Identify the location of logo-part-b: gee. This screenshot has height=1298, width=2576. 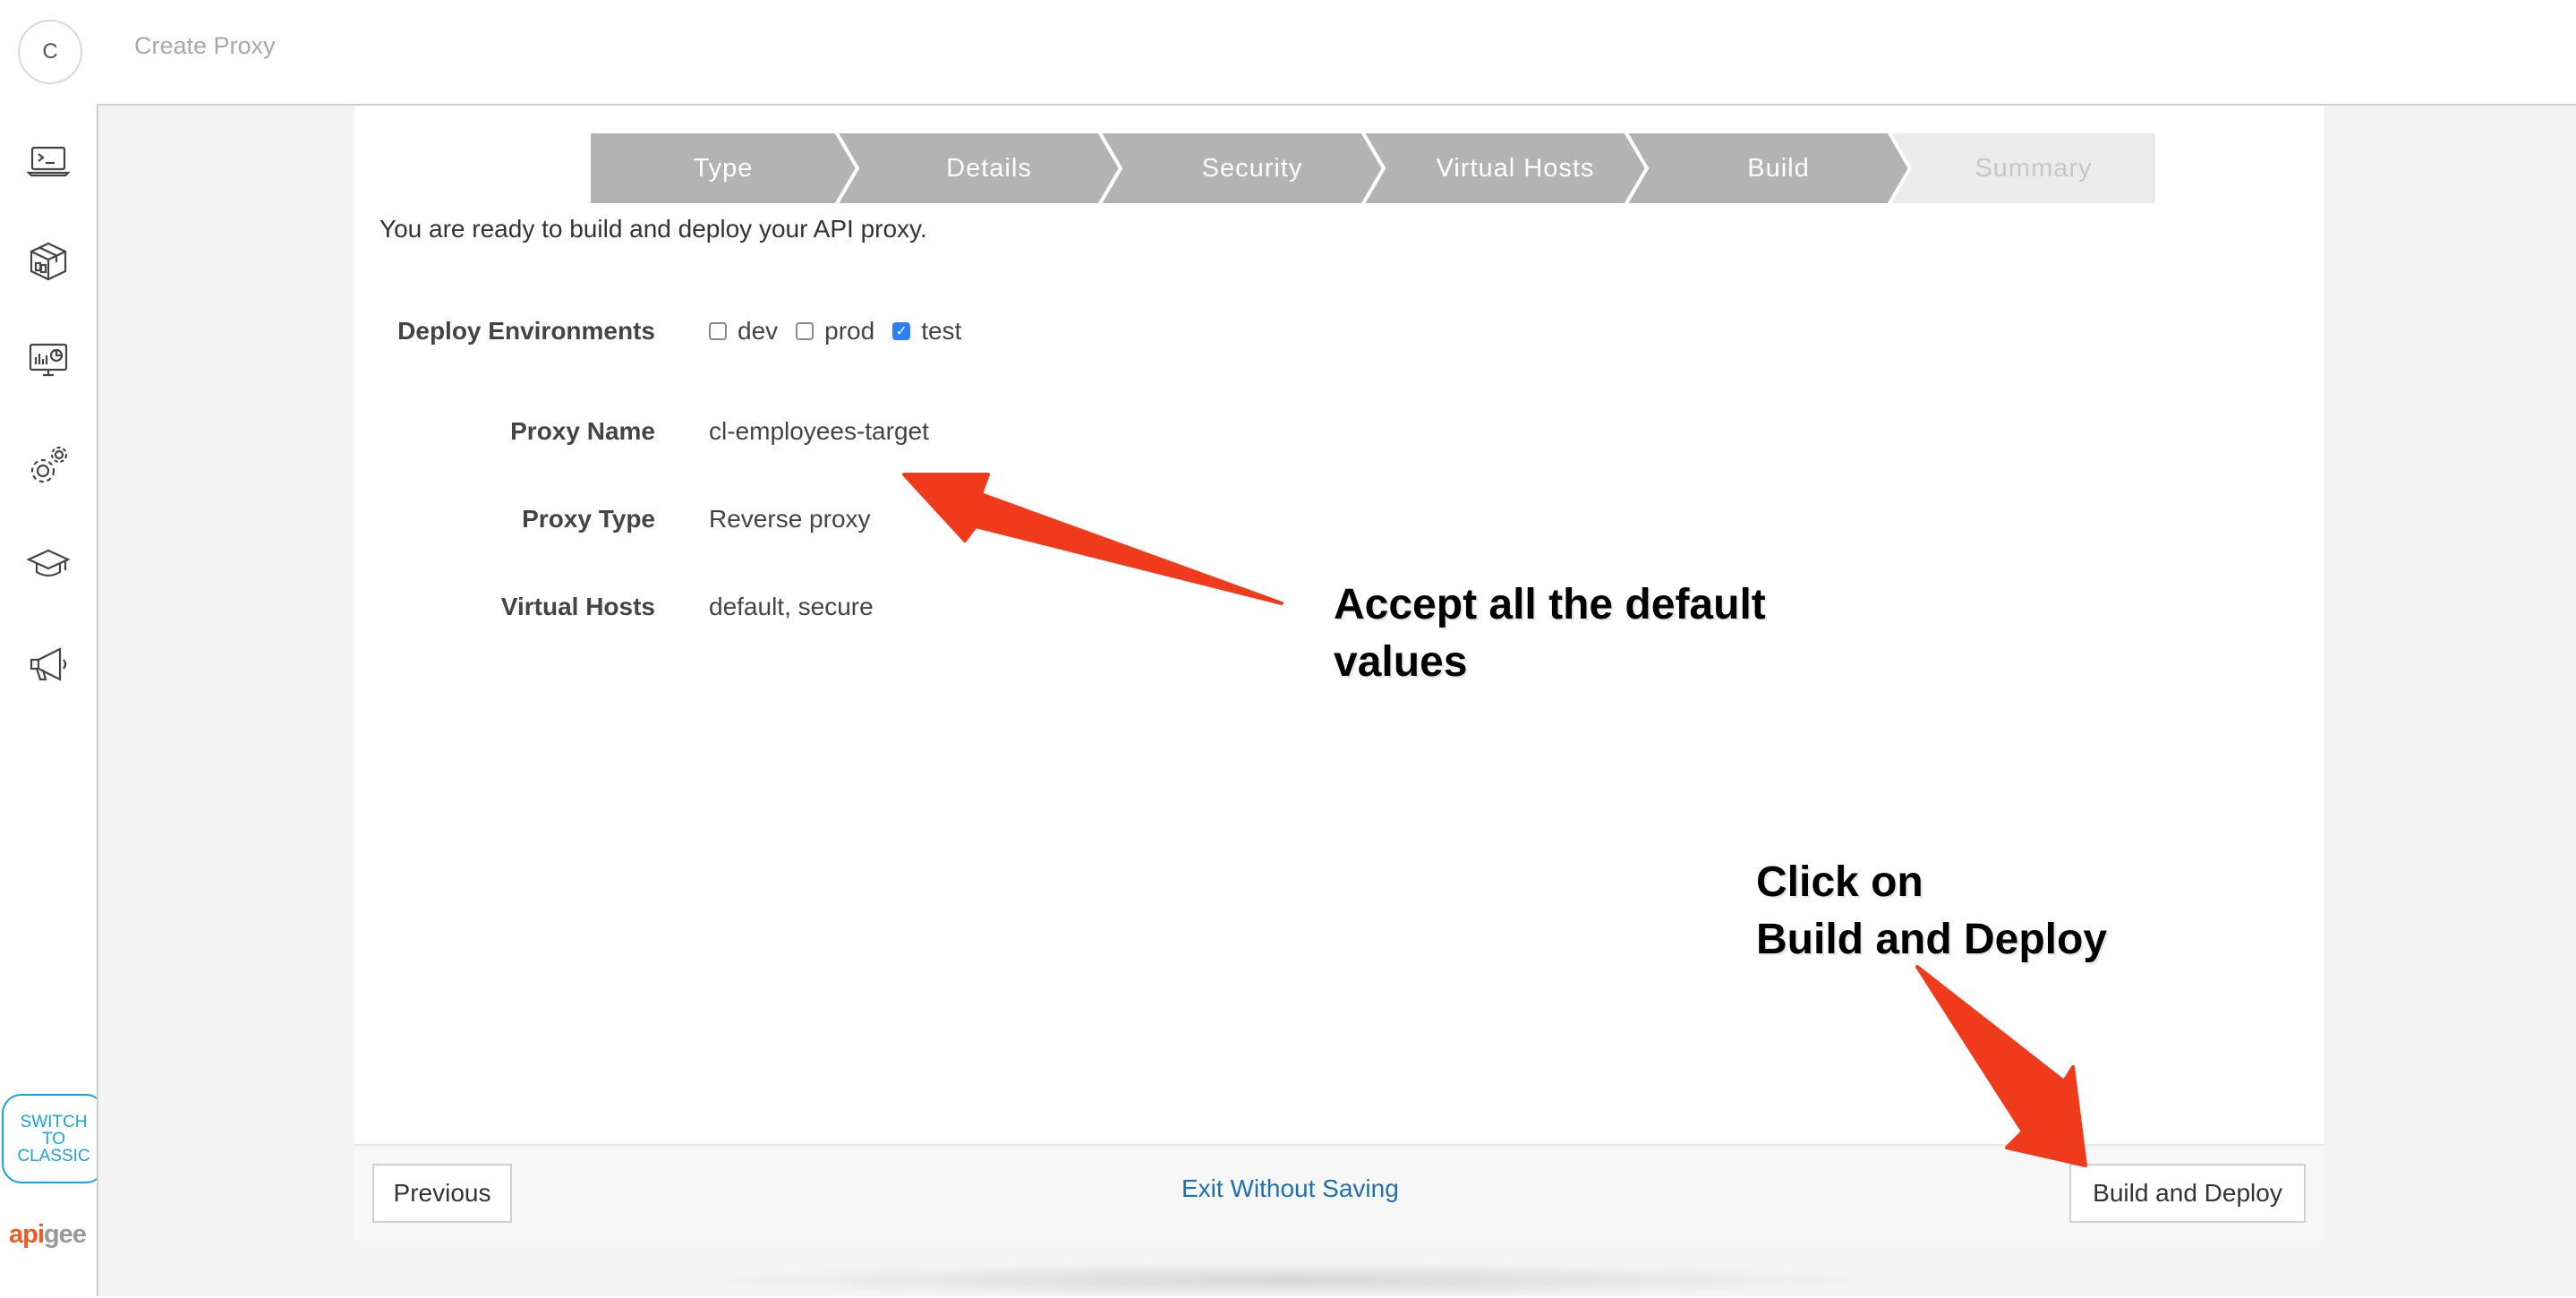
(65, 1234).